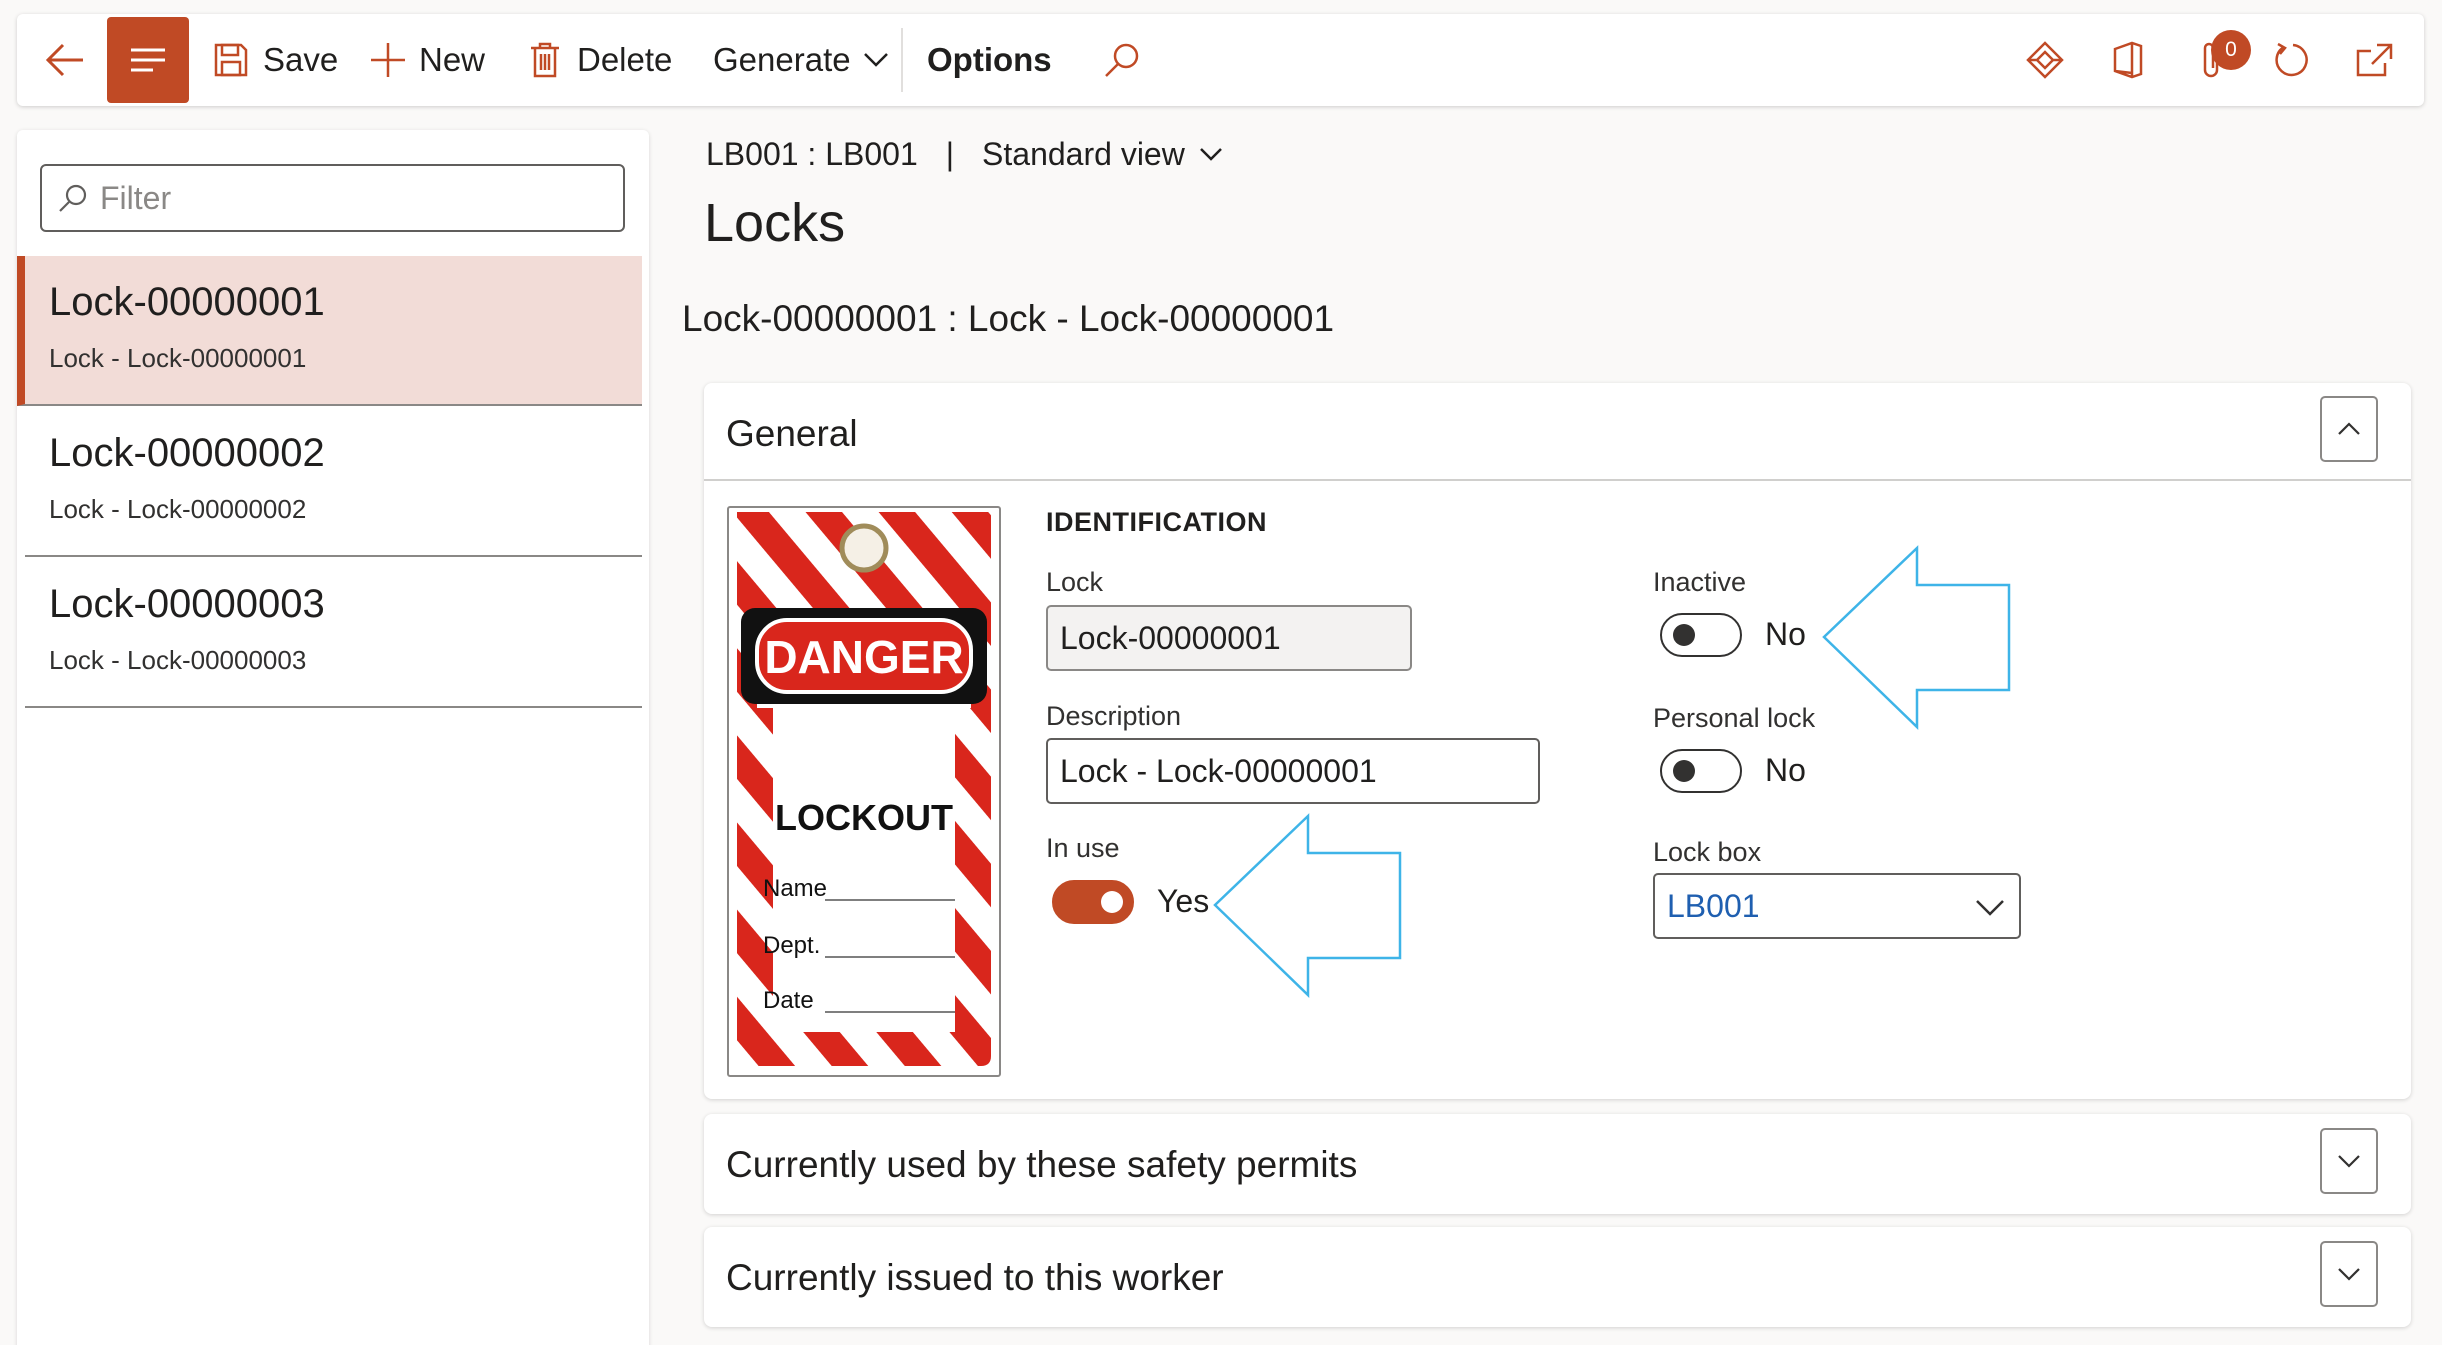 This screenshot has height=1345, width=2442. What do you see at coordinates (1220, 60) in the screenshot?
I see `action-pane: Save New Delete Generate Options 0` at bounding box center [1220, 60].